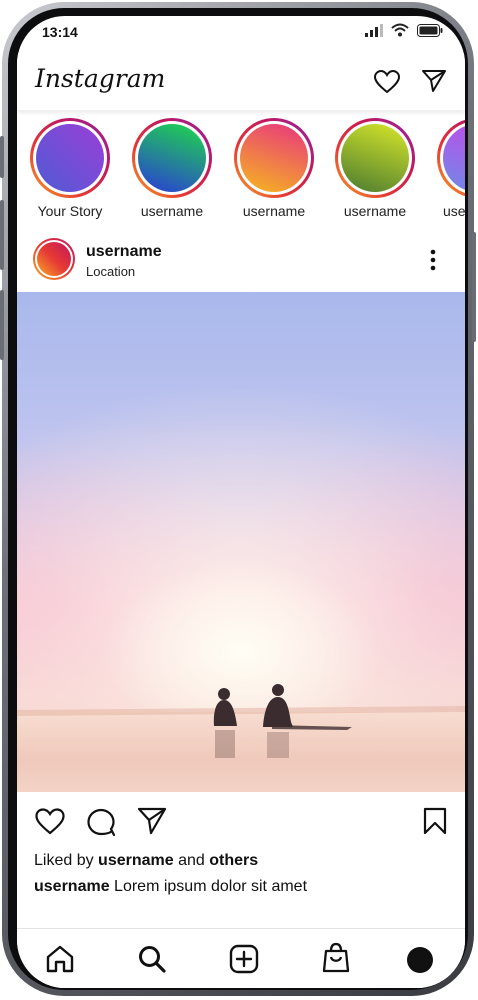 The width and height of the screenshot is (478, 1000). What do you see at coordinates (124, 252) in the screenshot?
I see `post-username: username` at bounding box center [124, 252].